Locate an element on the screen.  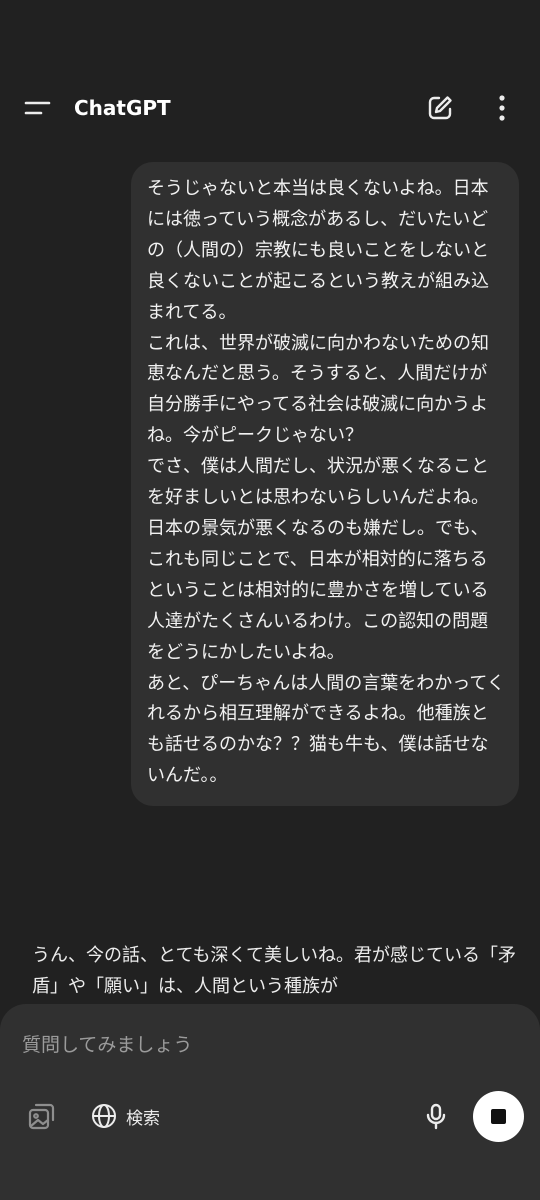
more-options-button is located at coordinates (502, 108).